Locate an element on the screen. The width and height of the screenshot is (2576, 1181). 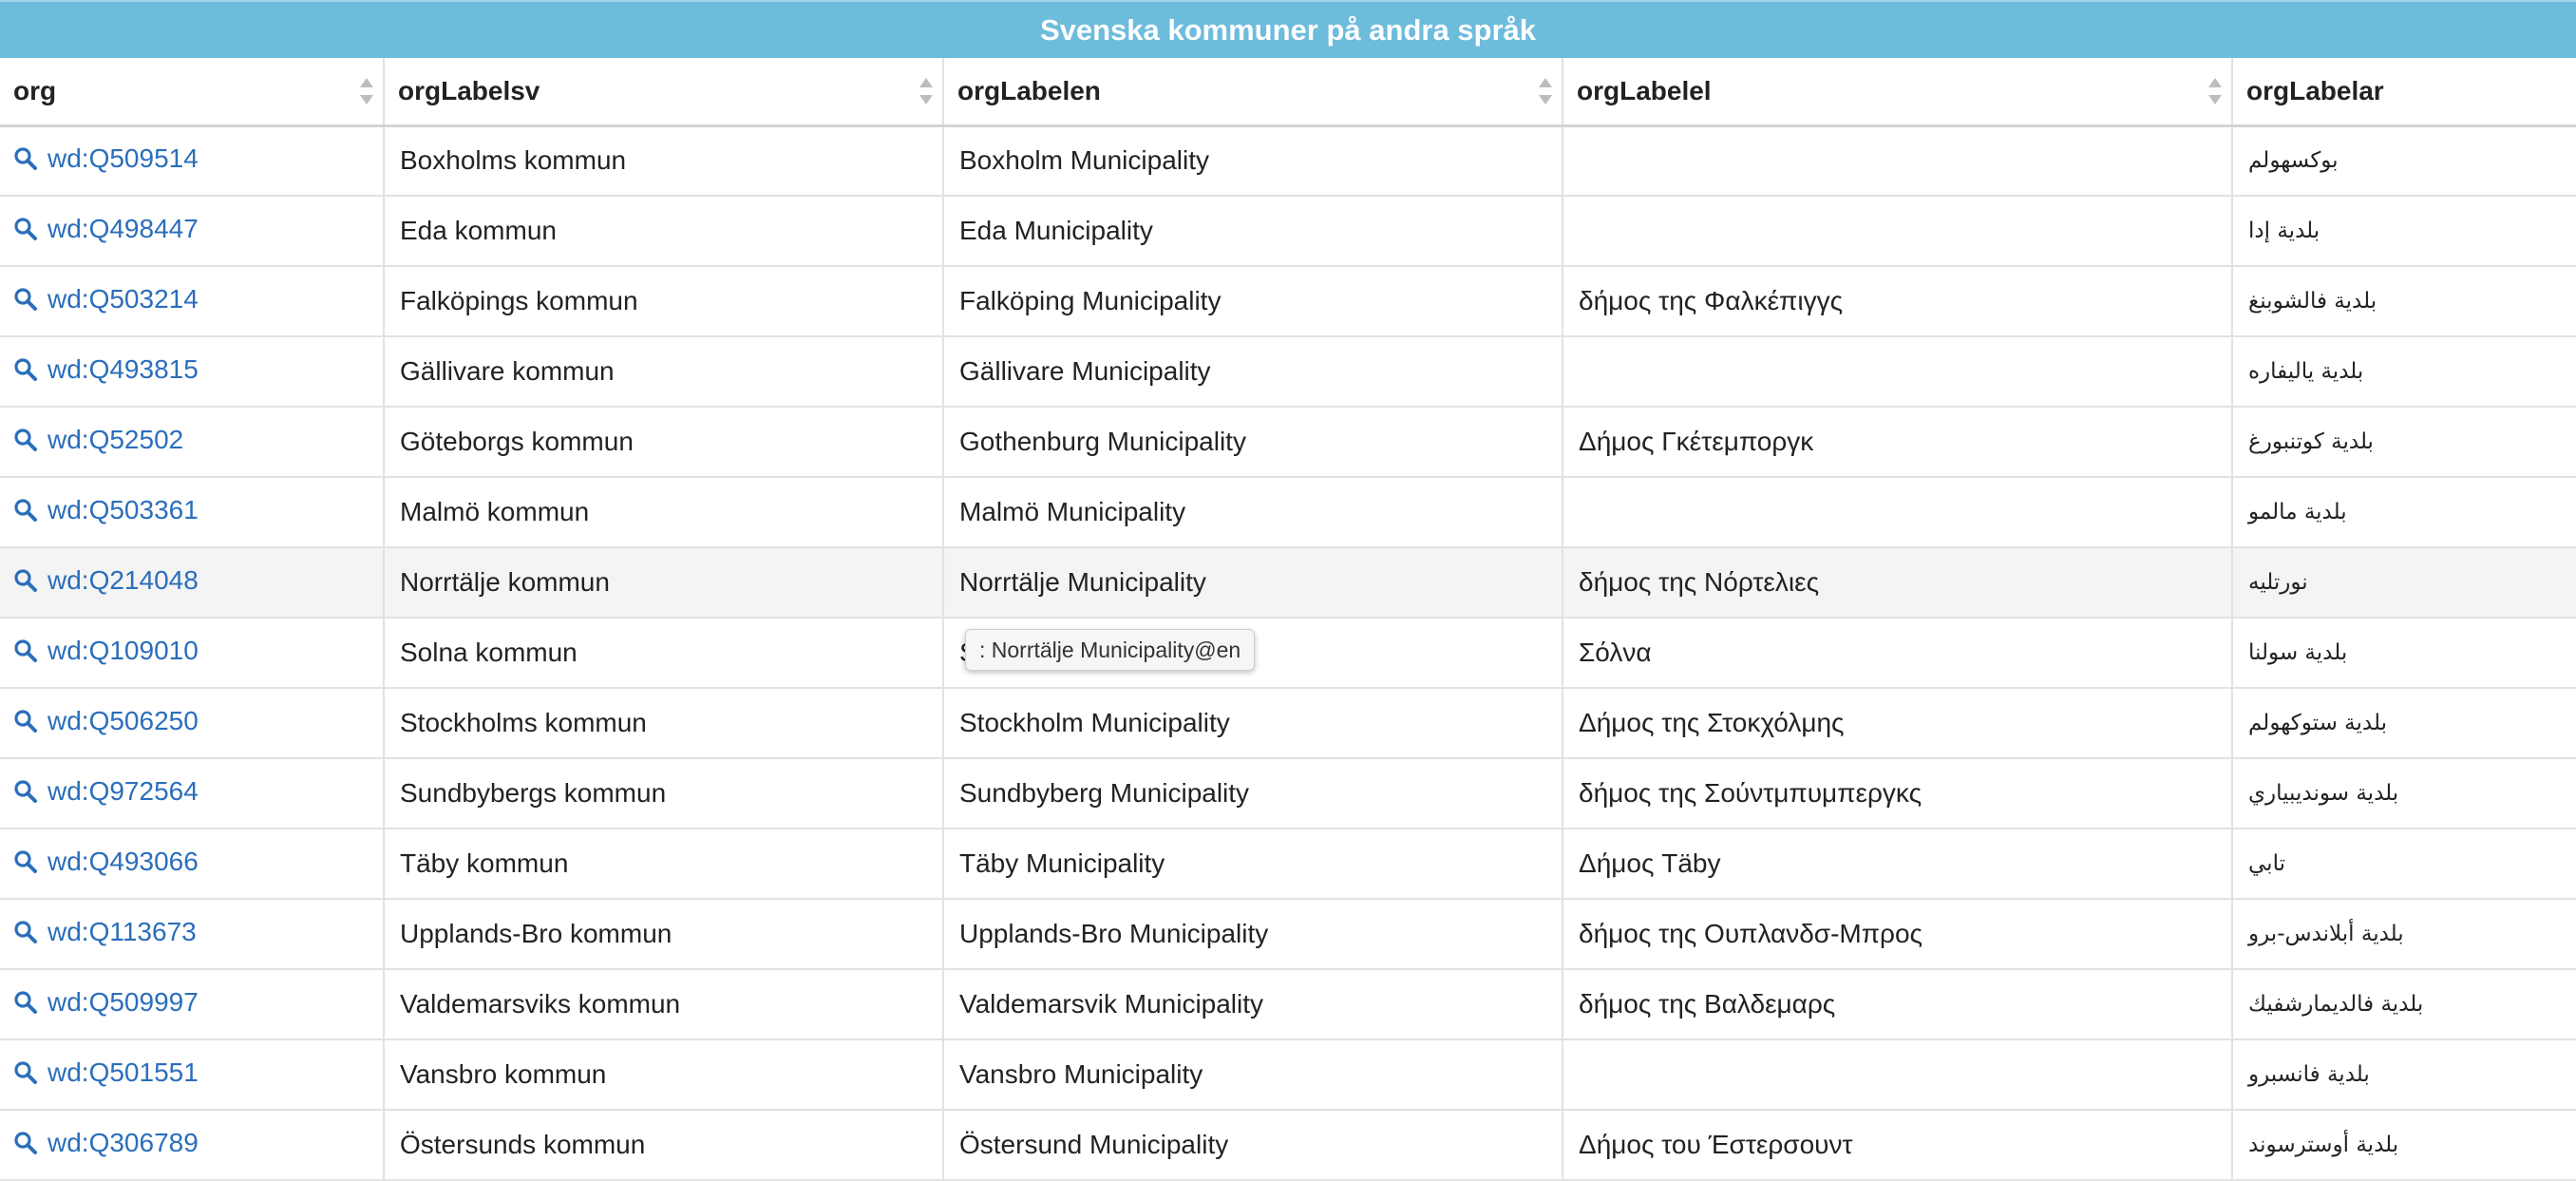
entity-id: wd:Q509514 is located at coordinates (123, 158).